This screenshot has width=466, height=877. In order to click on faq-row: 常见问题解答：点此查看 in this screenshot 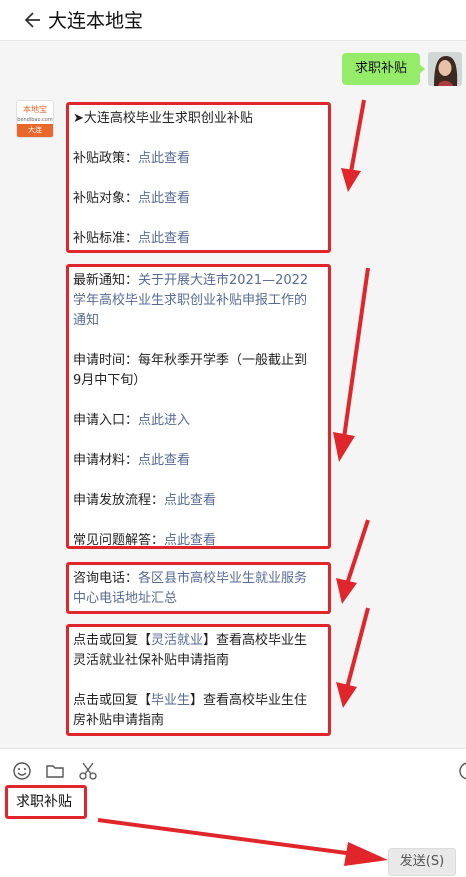, I will do `click(145, 540)`.